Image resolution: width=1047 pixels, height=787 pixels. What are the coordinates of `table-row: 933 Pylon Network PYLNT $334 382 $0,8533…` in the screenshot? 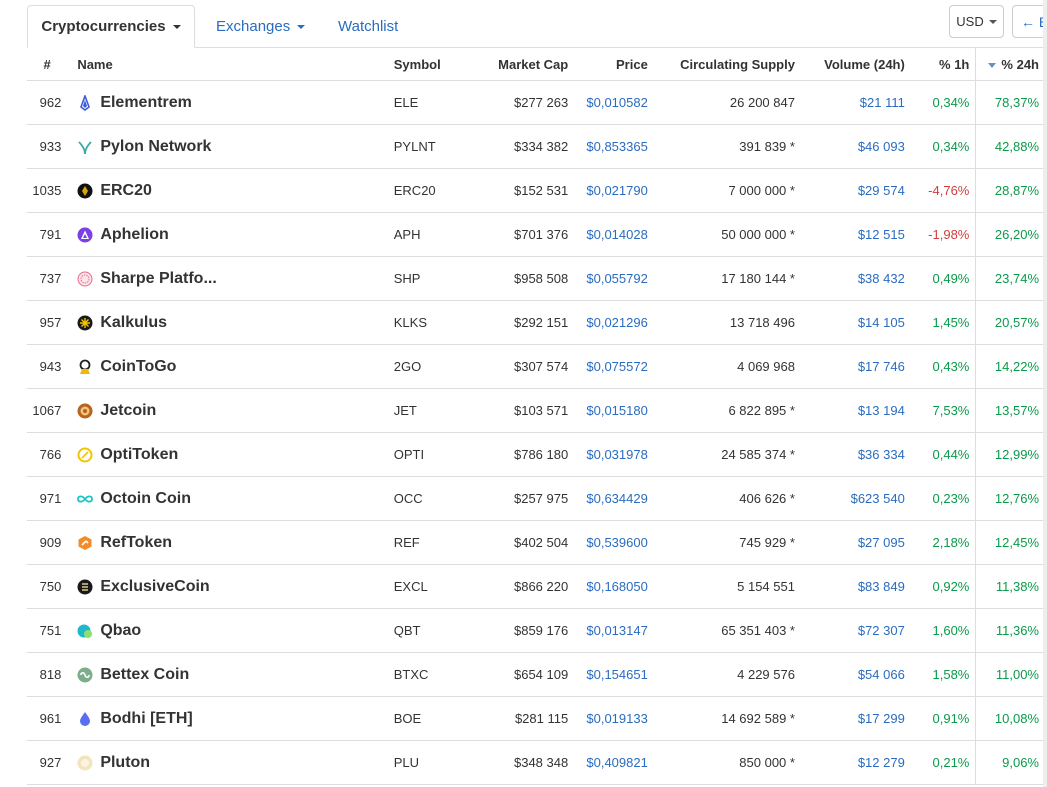 It's located at (537, 146).